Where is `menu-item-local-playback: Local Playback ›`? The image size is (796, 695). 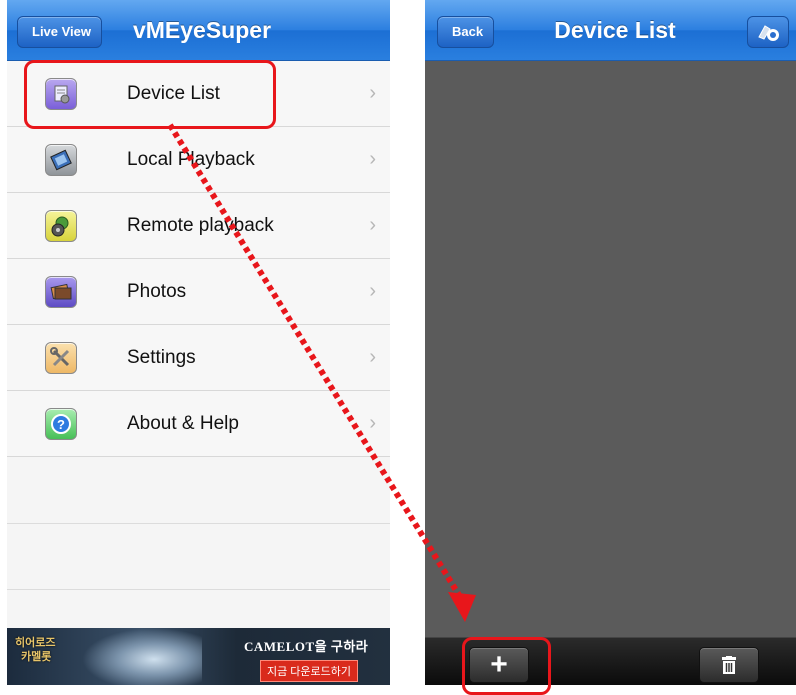
menu-item-local-playback: Local Playback › is located at coordinates (198, 160).